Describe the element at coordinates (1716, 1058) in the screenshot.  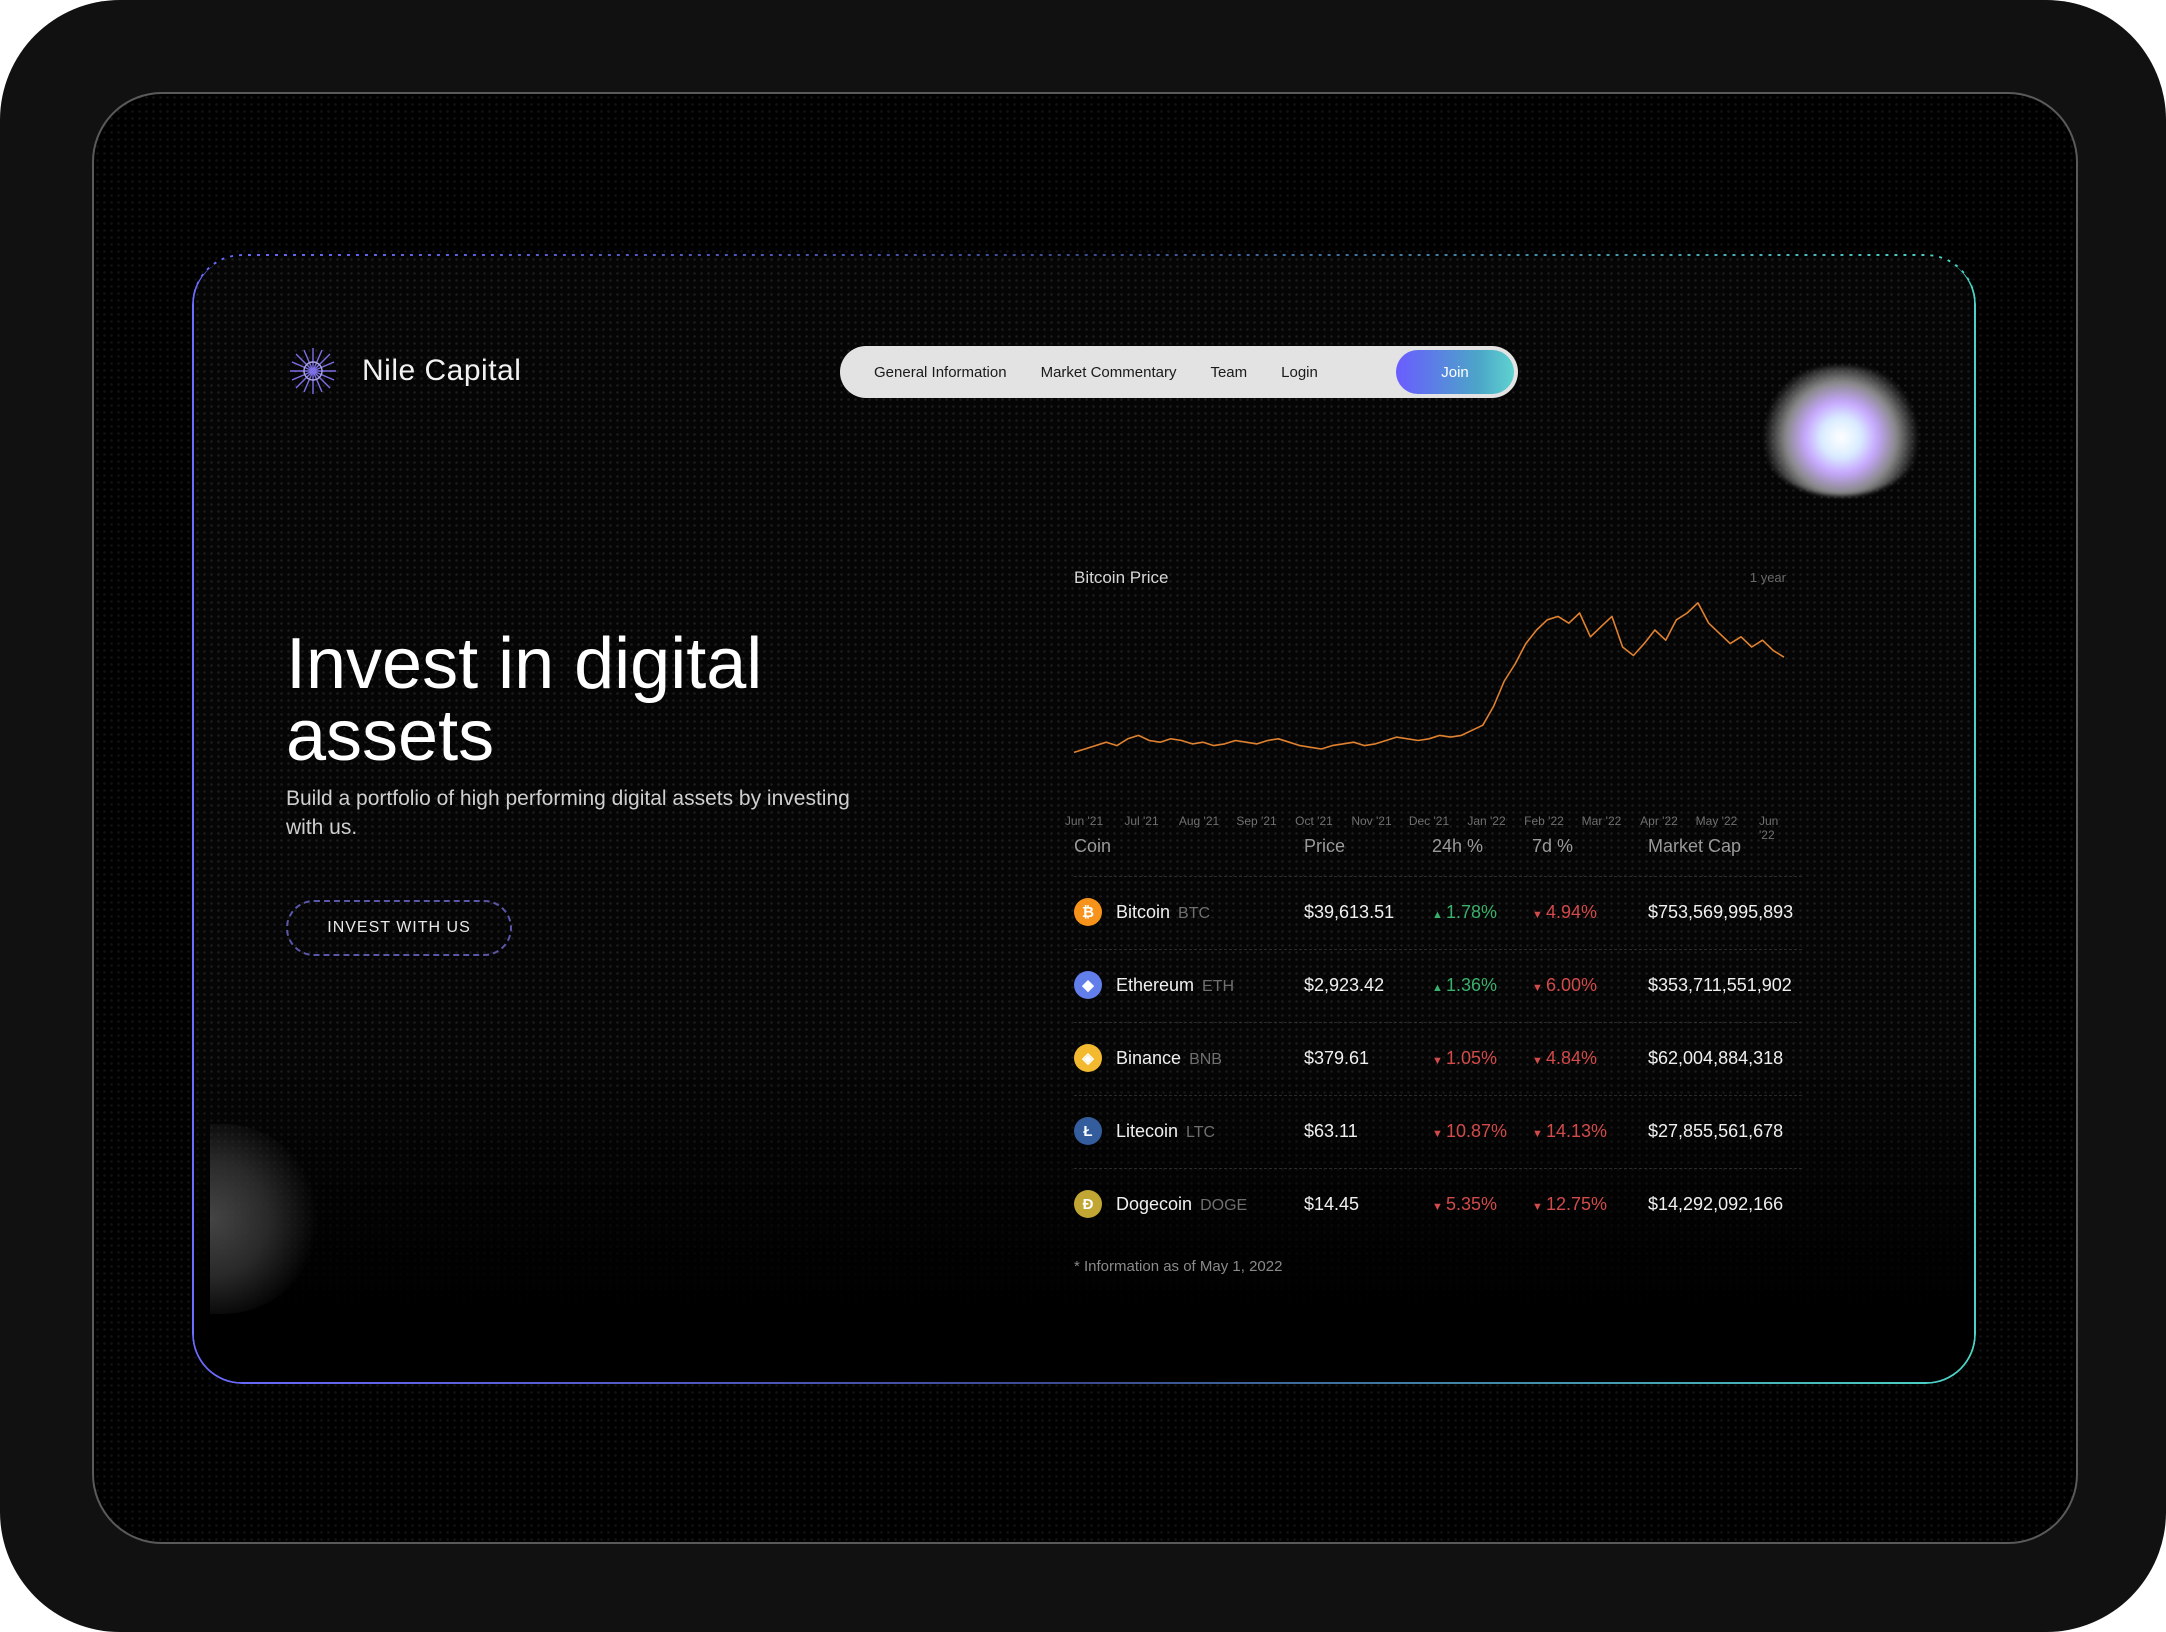
I see `cell-mcap: $62,004,884,318` at that location.